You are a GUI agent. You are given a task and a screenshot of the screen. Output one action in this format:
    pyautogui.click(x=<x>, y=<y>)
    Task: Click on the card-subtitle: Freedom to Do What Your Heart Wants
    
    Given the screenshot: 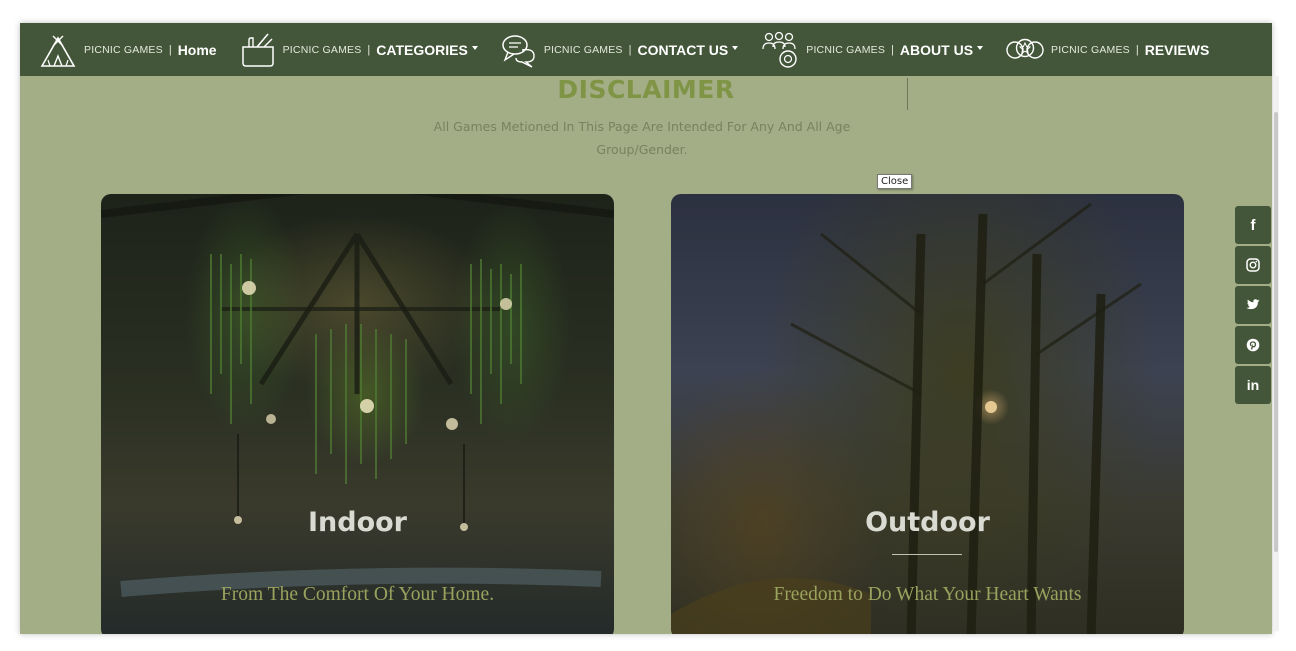 What is the action you would take?
    pyautogui.click(x=927, y=594)
    